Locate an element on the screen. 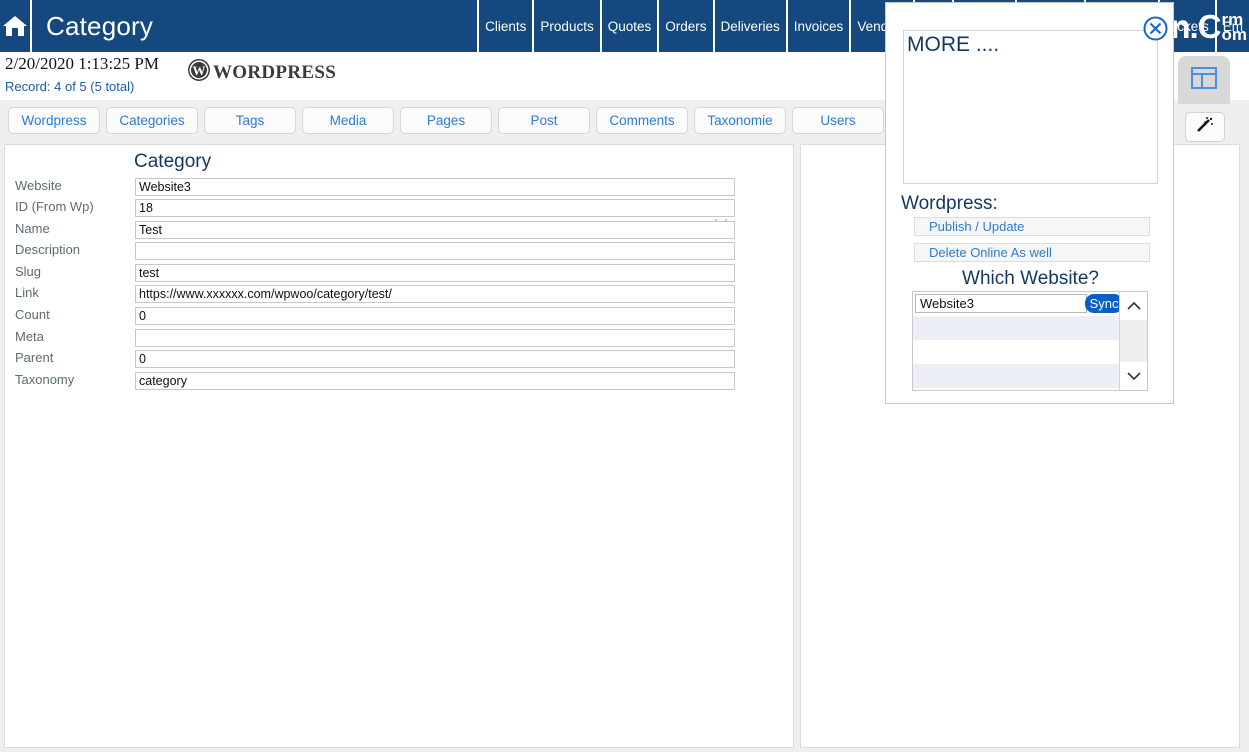  nav-item-clients: Clients is located at coordinates (504, 26).